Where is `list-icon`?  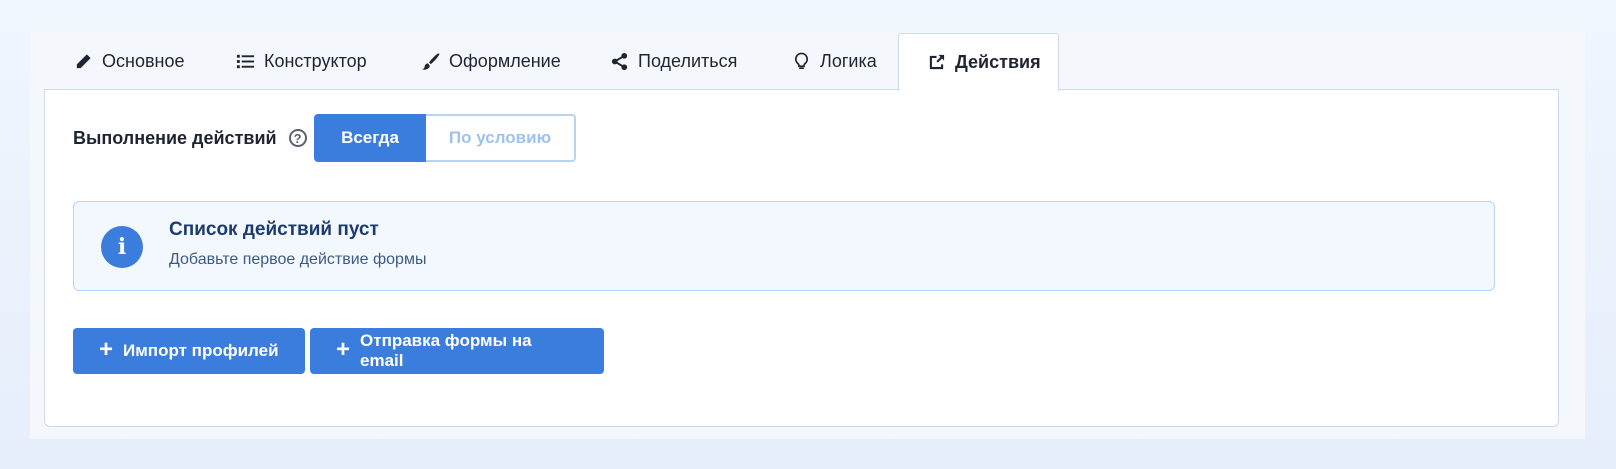 list-icon is located at coordinates (245, 62).